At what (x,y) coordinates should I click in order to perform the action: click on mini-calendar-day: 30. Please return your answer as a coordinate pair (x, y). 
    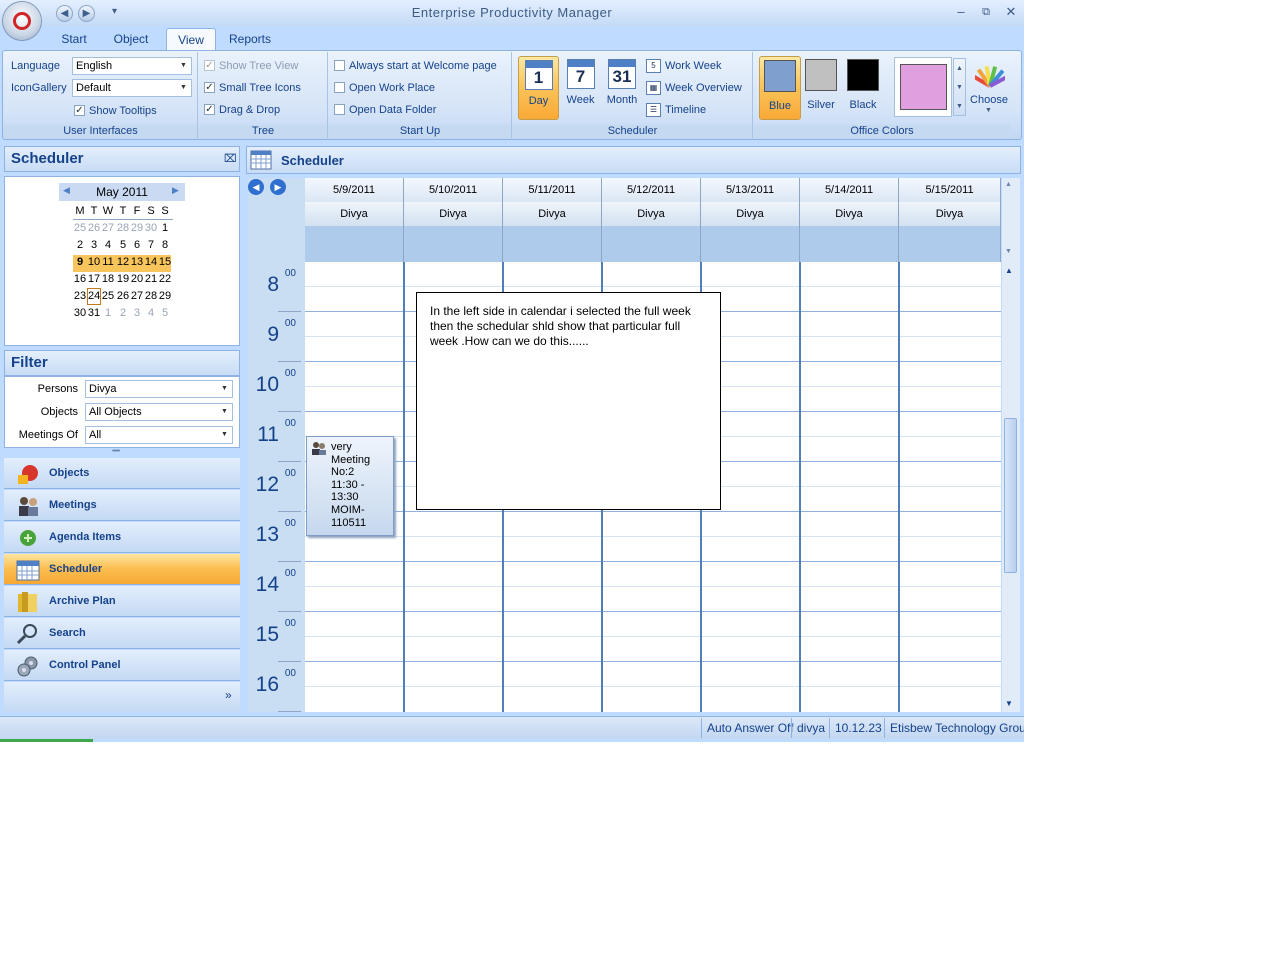
    Looking at the image, I should click on (80, 313).